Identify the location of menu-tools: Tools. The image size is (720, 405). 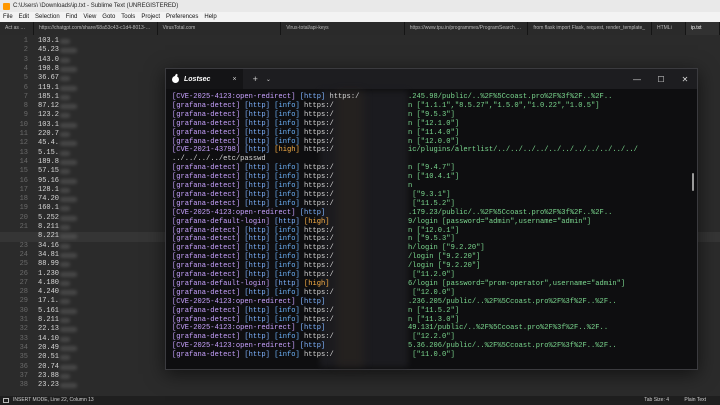
(128, 17).